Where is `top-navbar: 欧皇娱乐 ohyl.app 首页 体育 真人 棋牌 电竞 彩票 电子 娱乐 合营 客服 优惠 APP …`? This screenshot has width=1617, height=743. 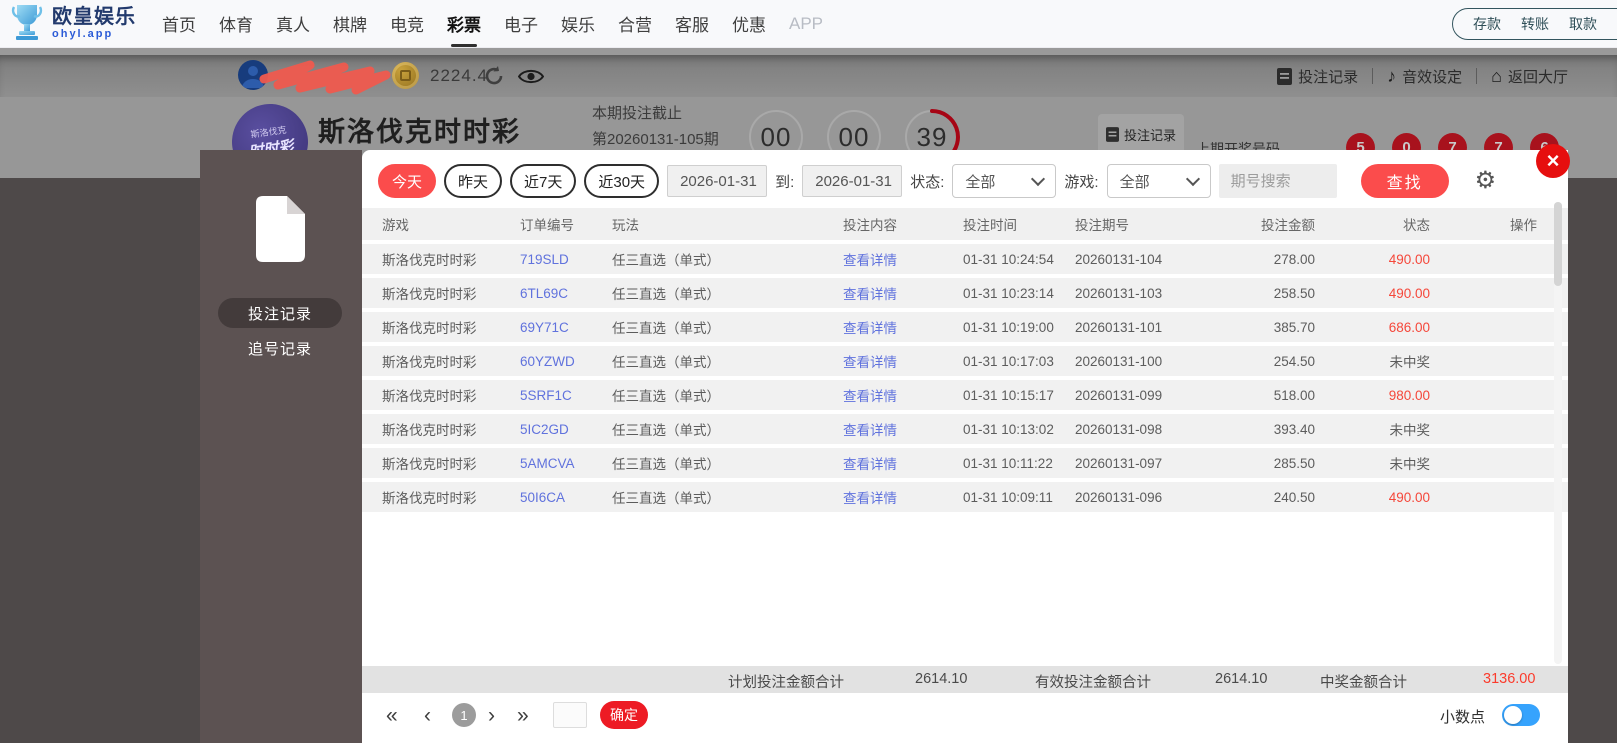
top-navbar: 欧皇娱乐 ohyl.app 首页 体育 真人 棋牌 电竞 彩票 电子 娱乐 合营 客服 优惠 APP … is located at coordinates (808, 24).